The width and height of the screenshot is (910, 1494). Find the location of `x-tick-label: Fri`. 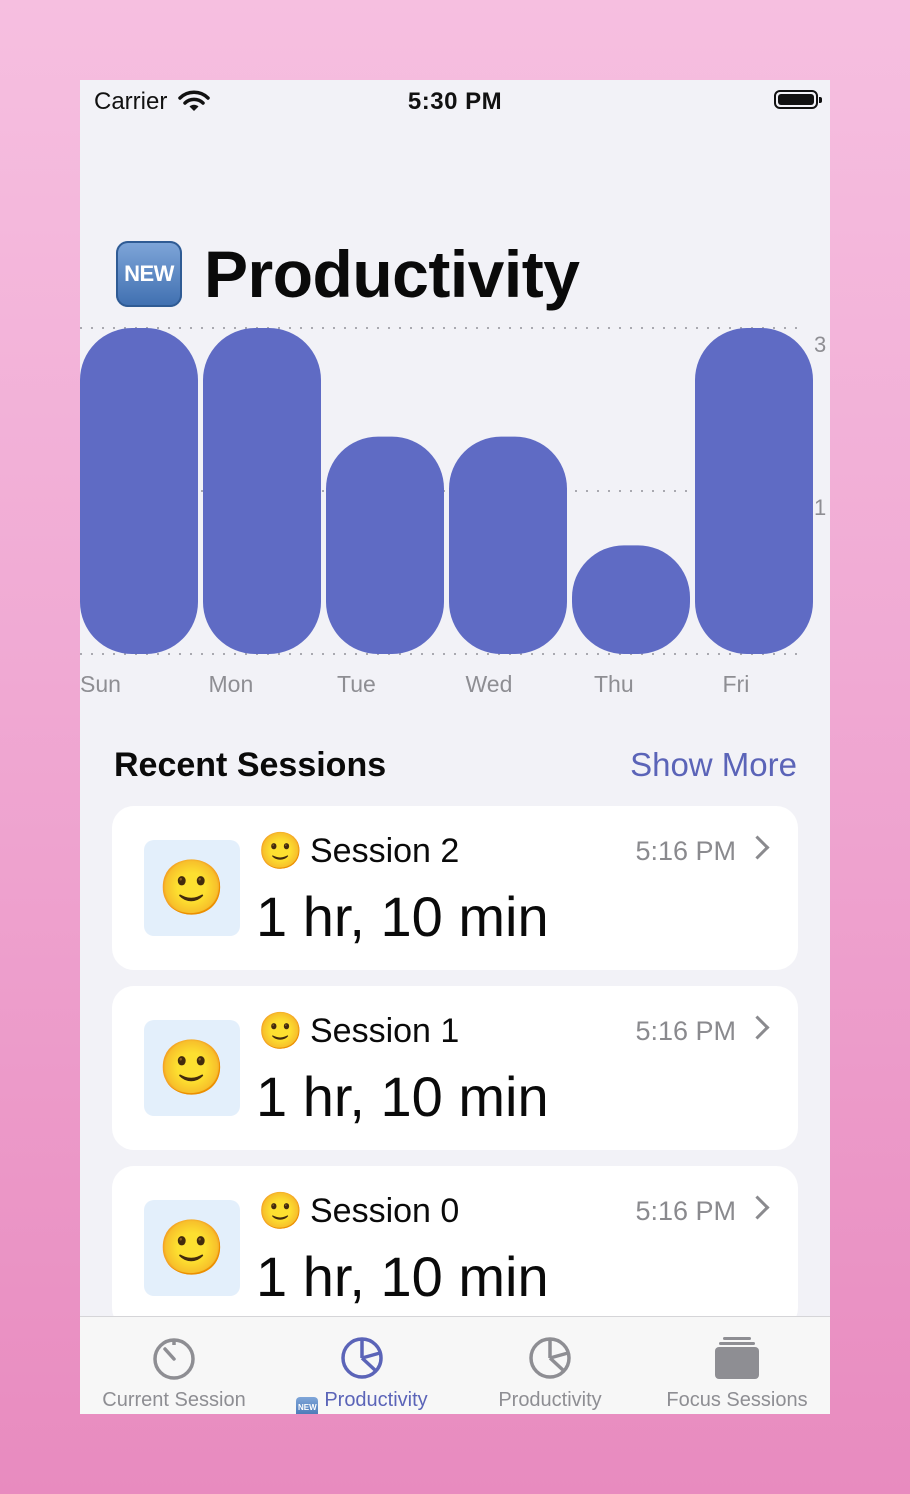

x-tick-label: Fri is located at coordinates (736, 684).